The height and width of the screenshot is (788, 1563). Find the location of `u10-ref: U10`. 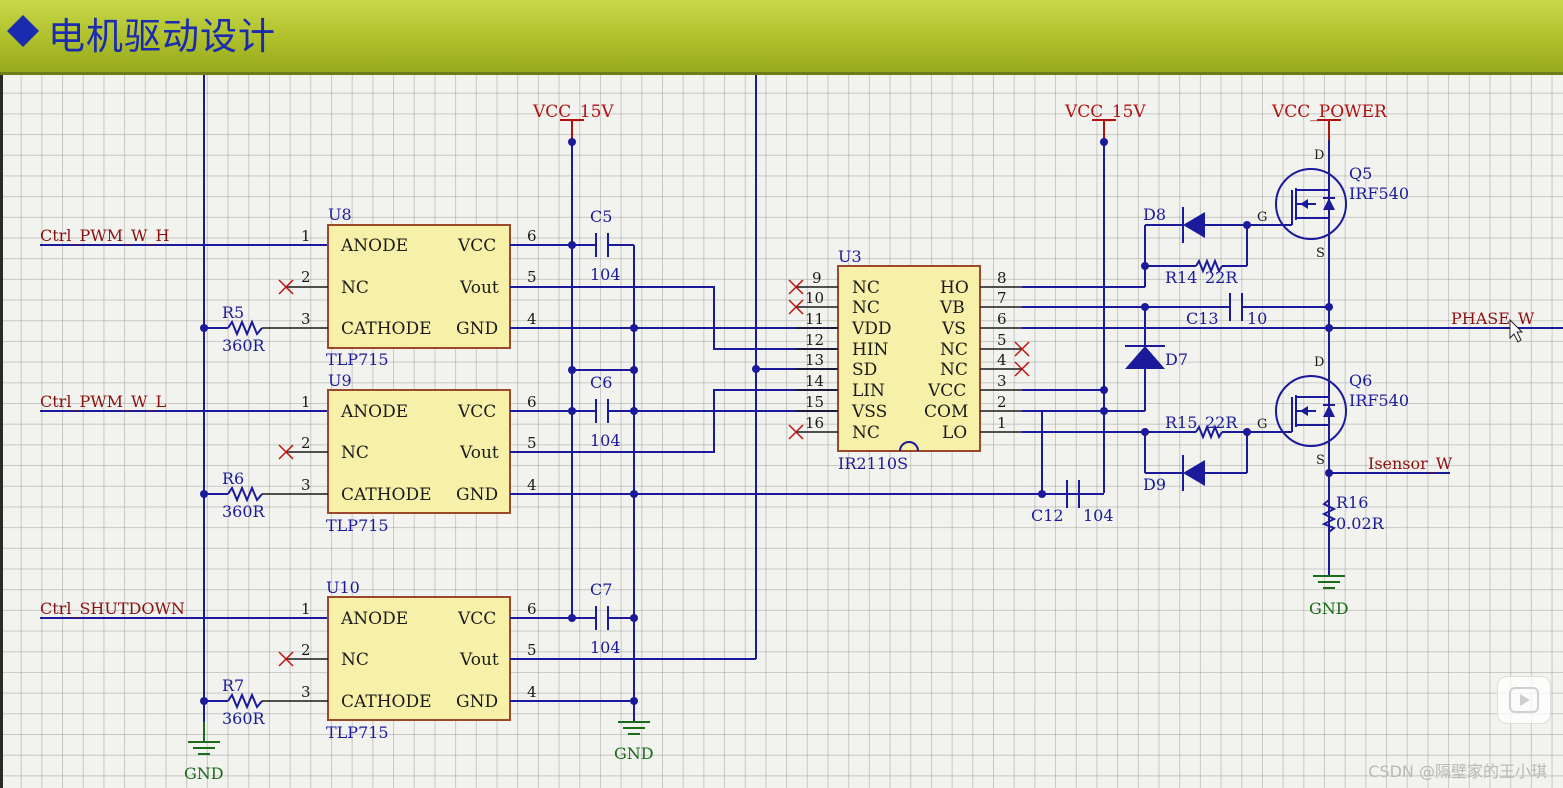

u10-ref: U10 is located at coordinates (343, 587).